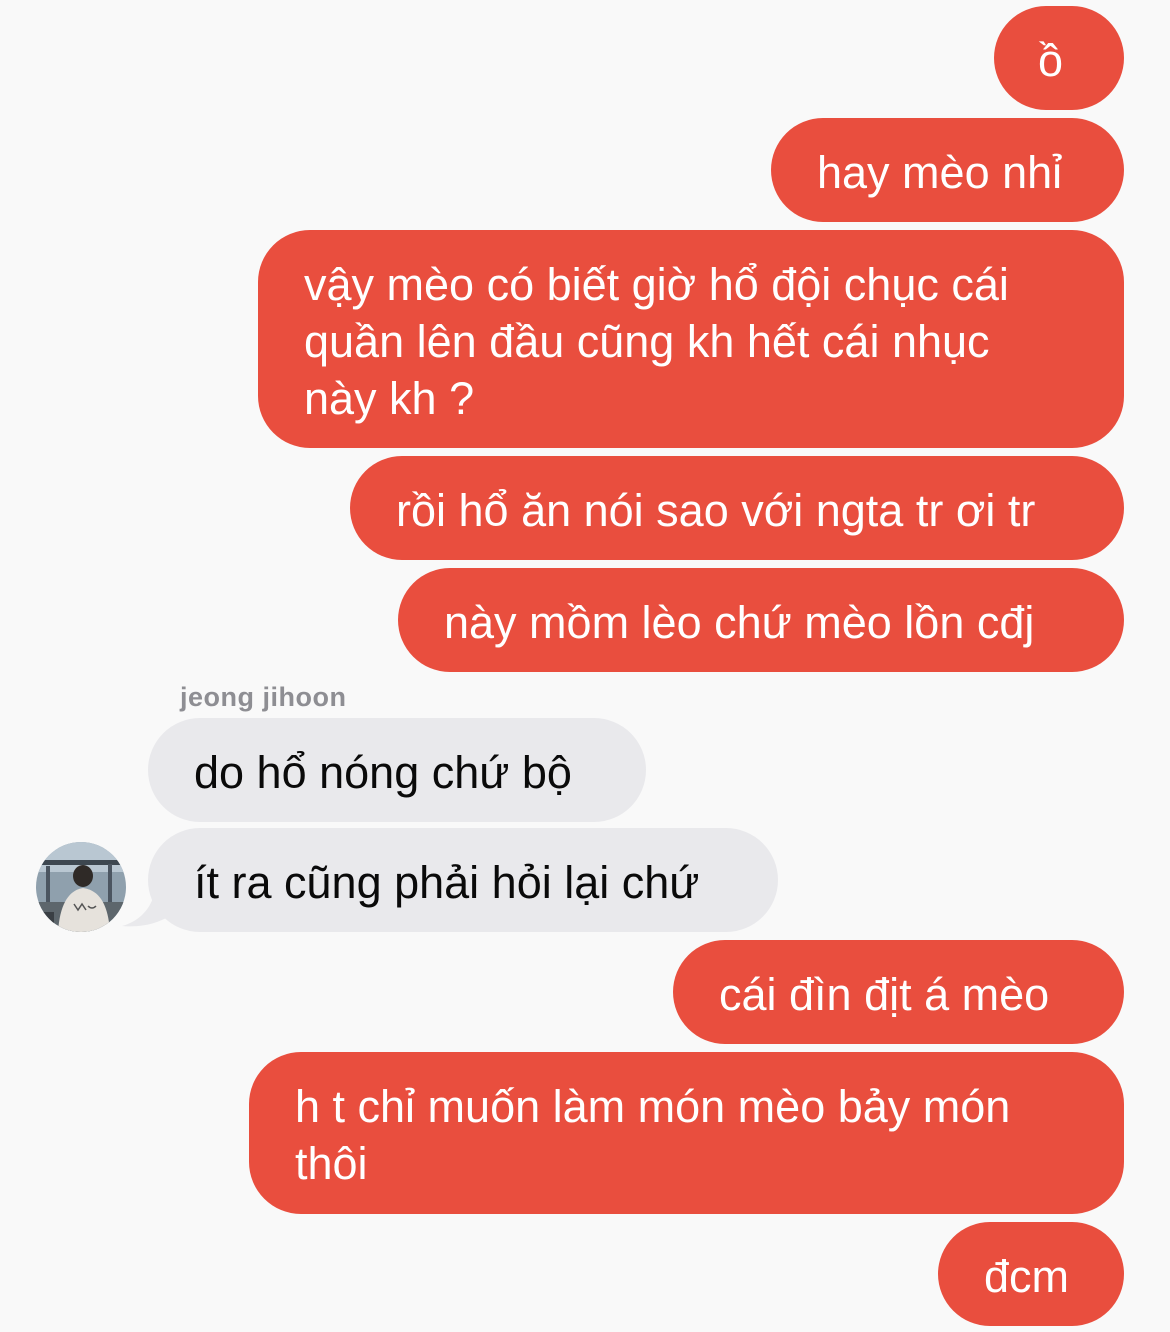  I want to click on message-bubble-sent: rồi hổ ăn nói sao với ngta tr ơi tr, so click(737, 508).